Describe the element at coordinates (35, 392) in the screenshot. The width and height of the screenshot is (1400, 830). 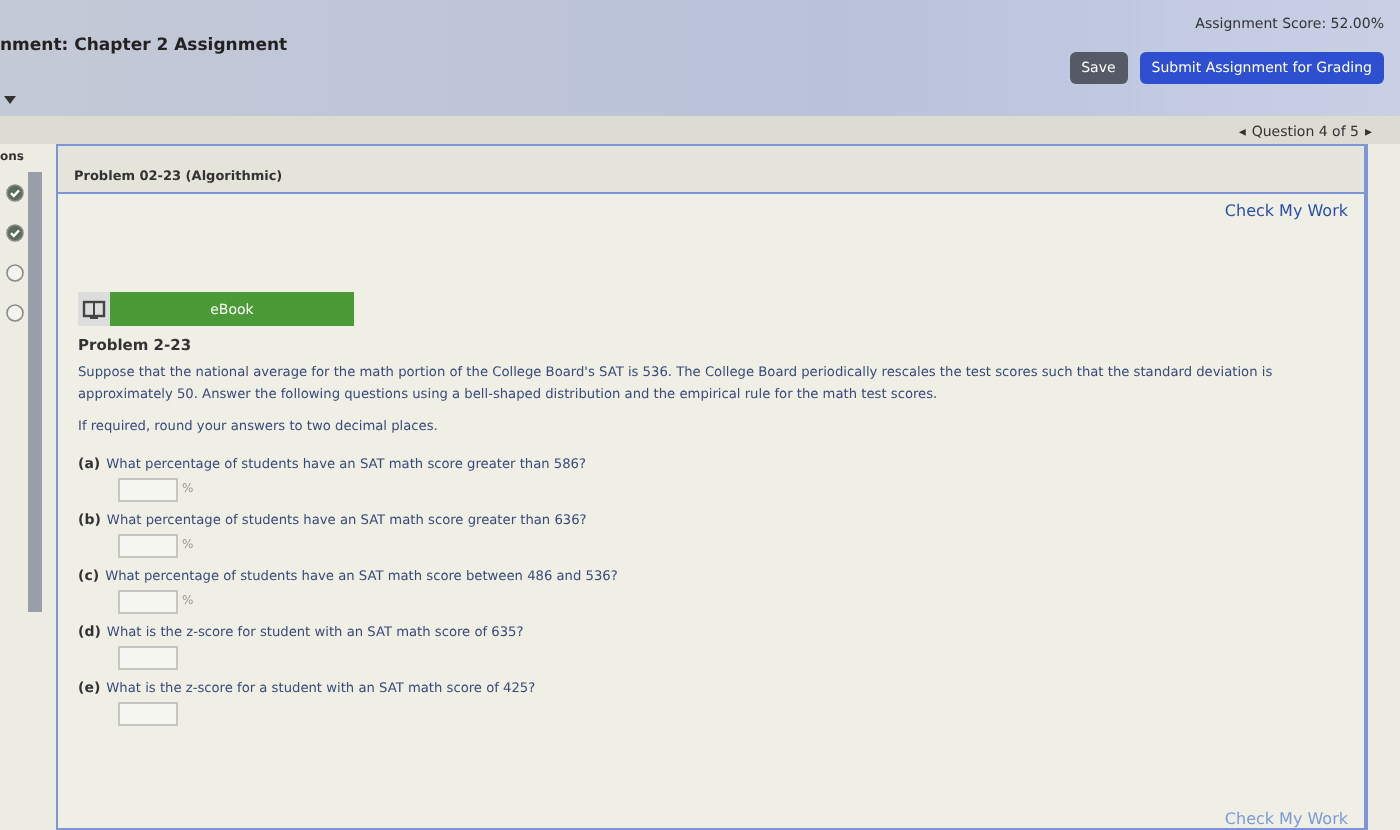
I see `scrollbar` at that location.